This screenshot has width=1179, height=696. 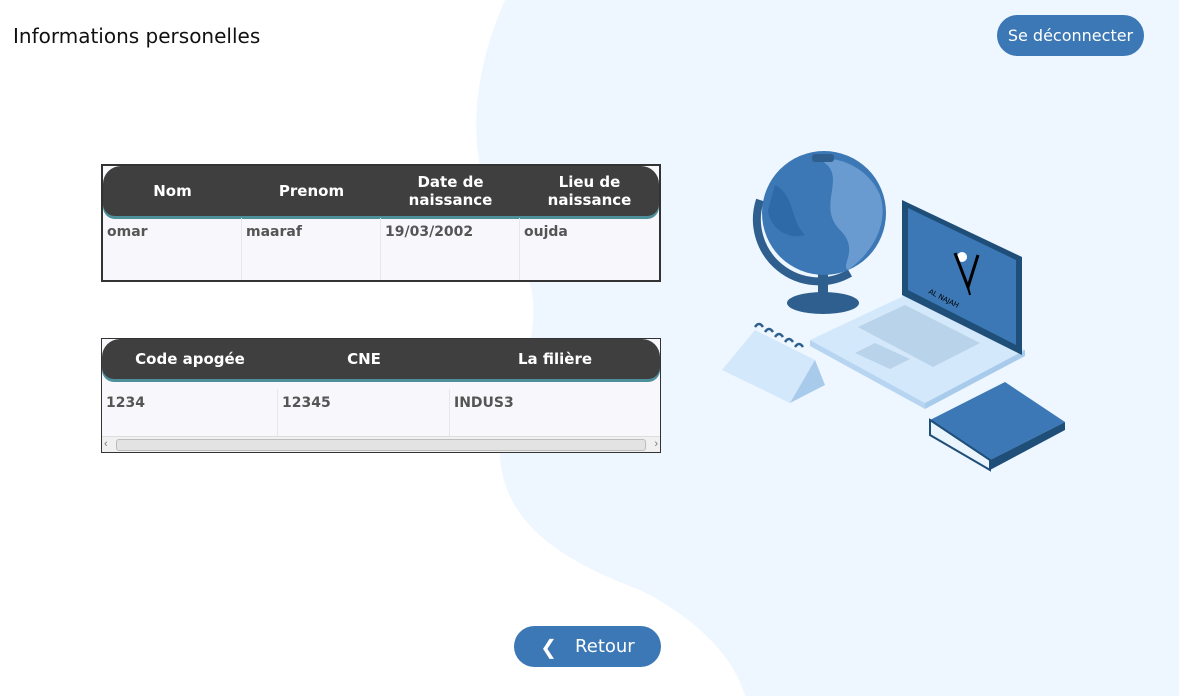 I want to click on column-header-lieu-naissance: Lieu de naissance, so click(x=589, y=191).